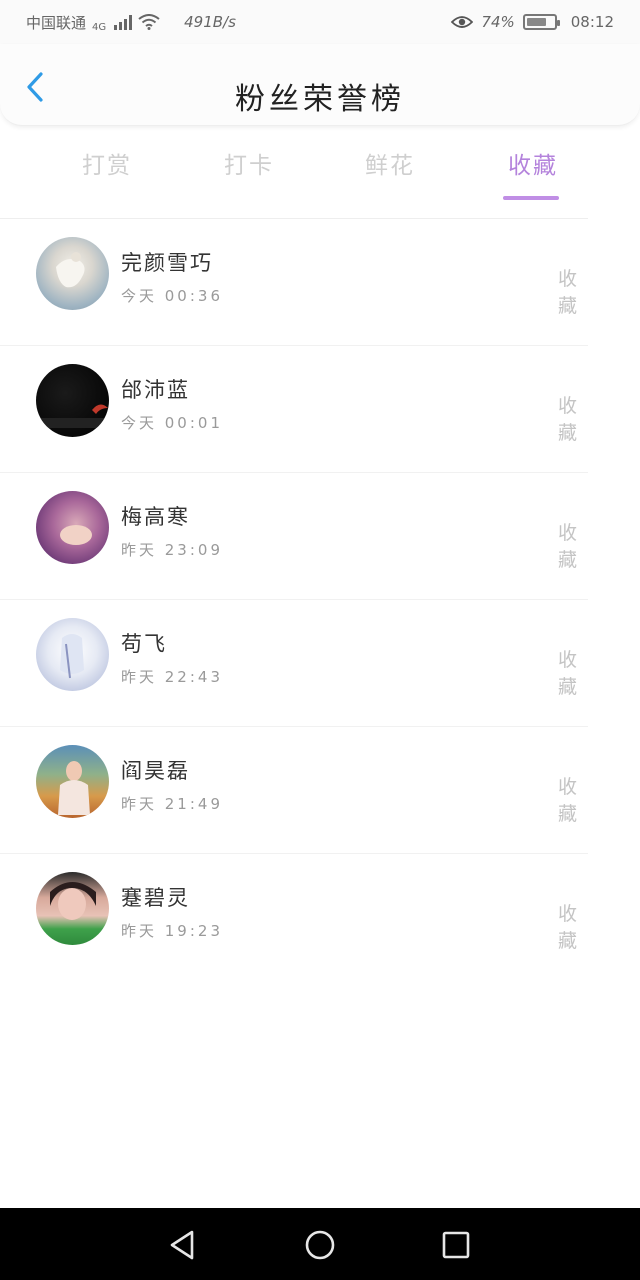  Describe the element at coordinates (320, 170) in the screenshot. I see `tab-bar: 打赏 打卡 鲜花 收藏` at that location.